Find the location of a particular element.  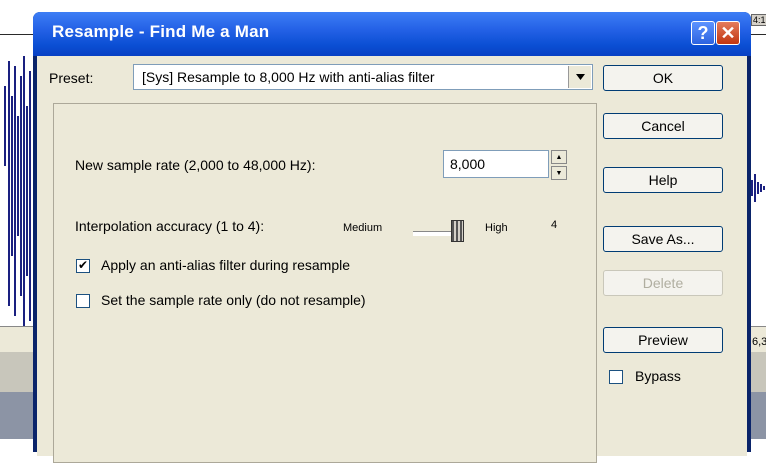

preset-label: Preset: is located at coordinates (71, 78).